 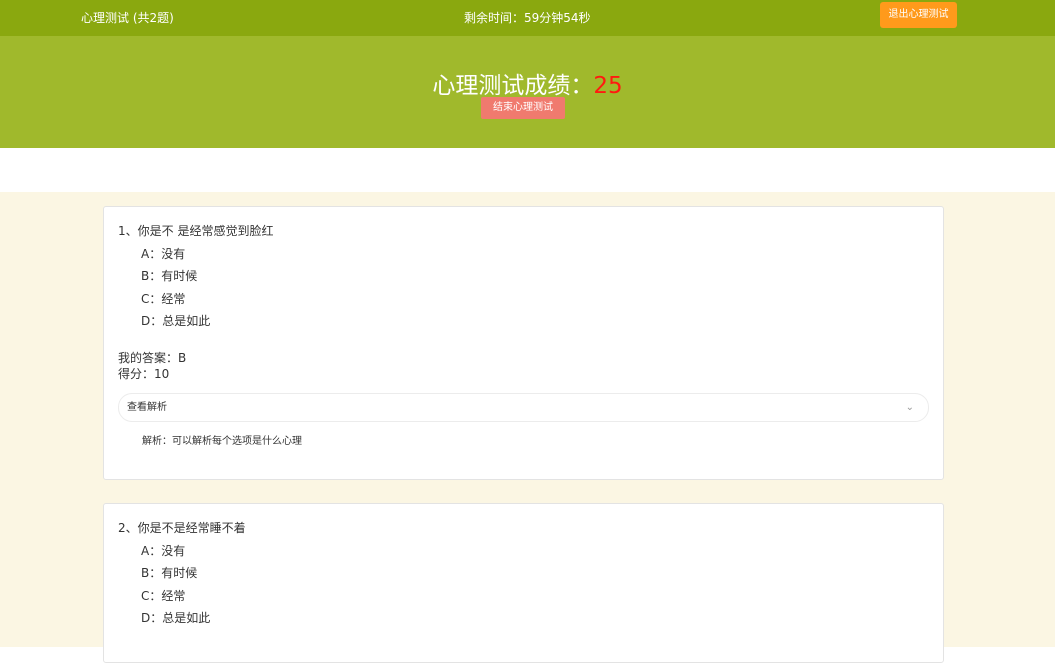 What do you see at coordinates (127, 18) in the screenshot?
I see `test-title: 心理测试 (共2题)` at bounding box center [127, 18].